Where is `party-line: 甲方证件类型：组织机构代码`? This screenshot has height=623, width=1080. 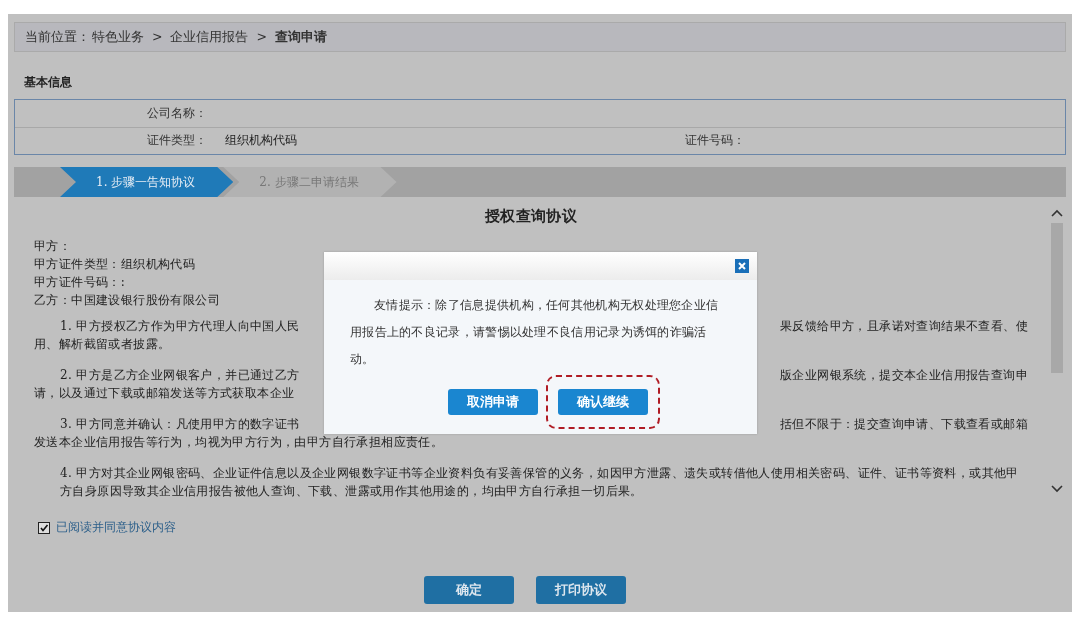
party-line: 甲方证件类型：组织机构代码 is located at coordinates (115, 264).